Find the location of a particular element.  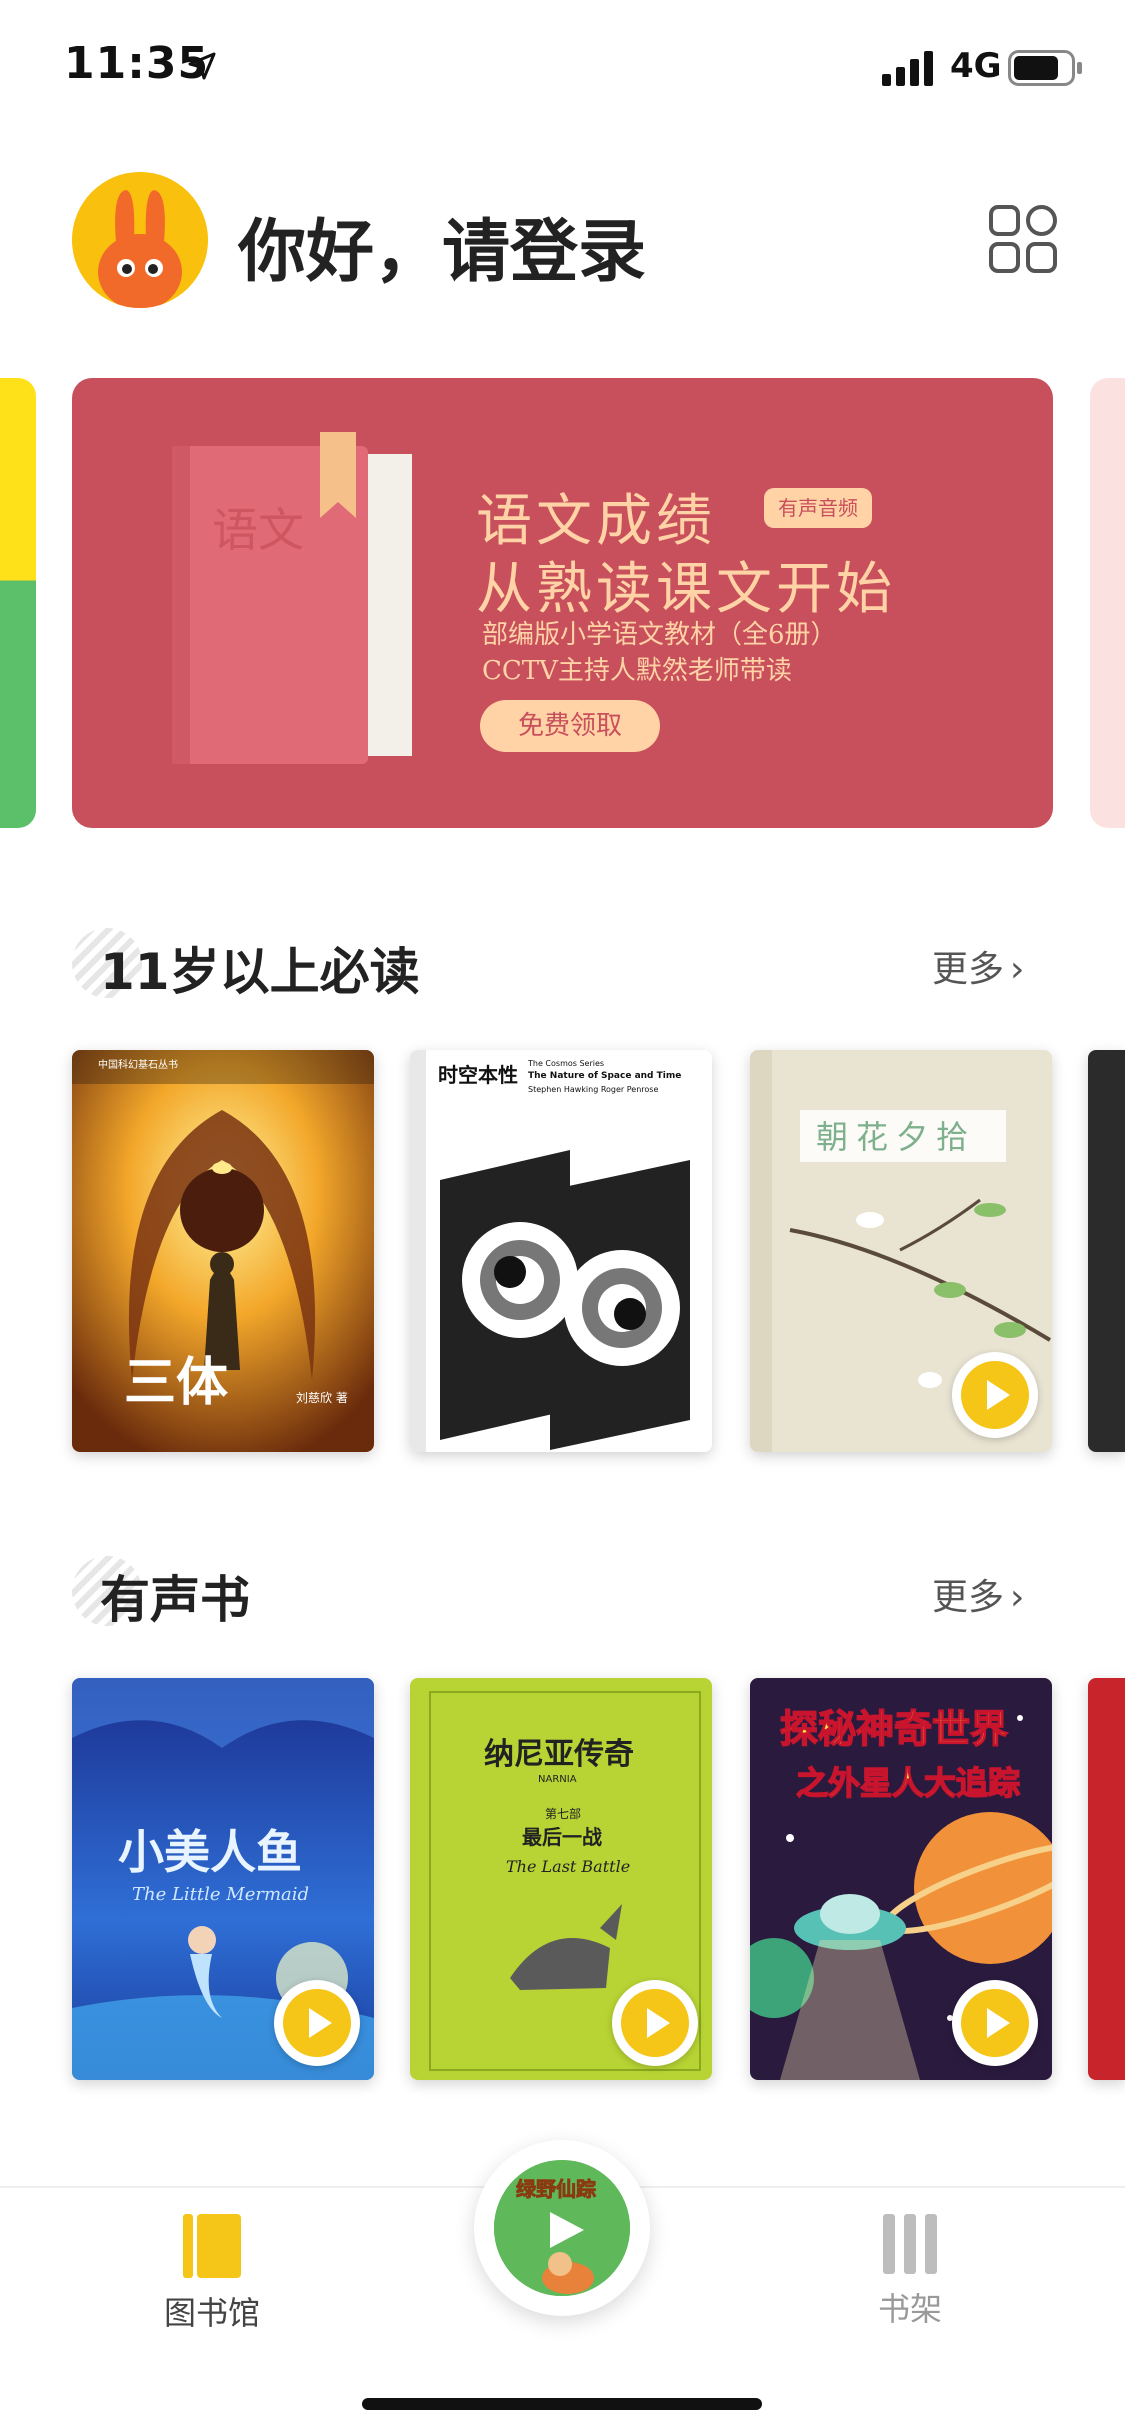

book-title-en-mermaid: The Little Mermaid is located at coordinates (220, 1894).